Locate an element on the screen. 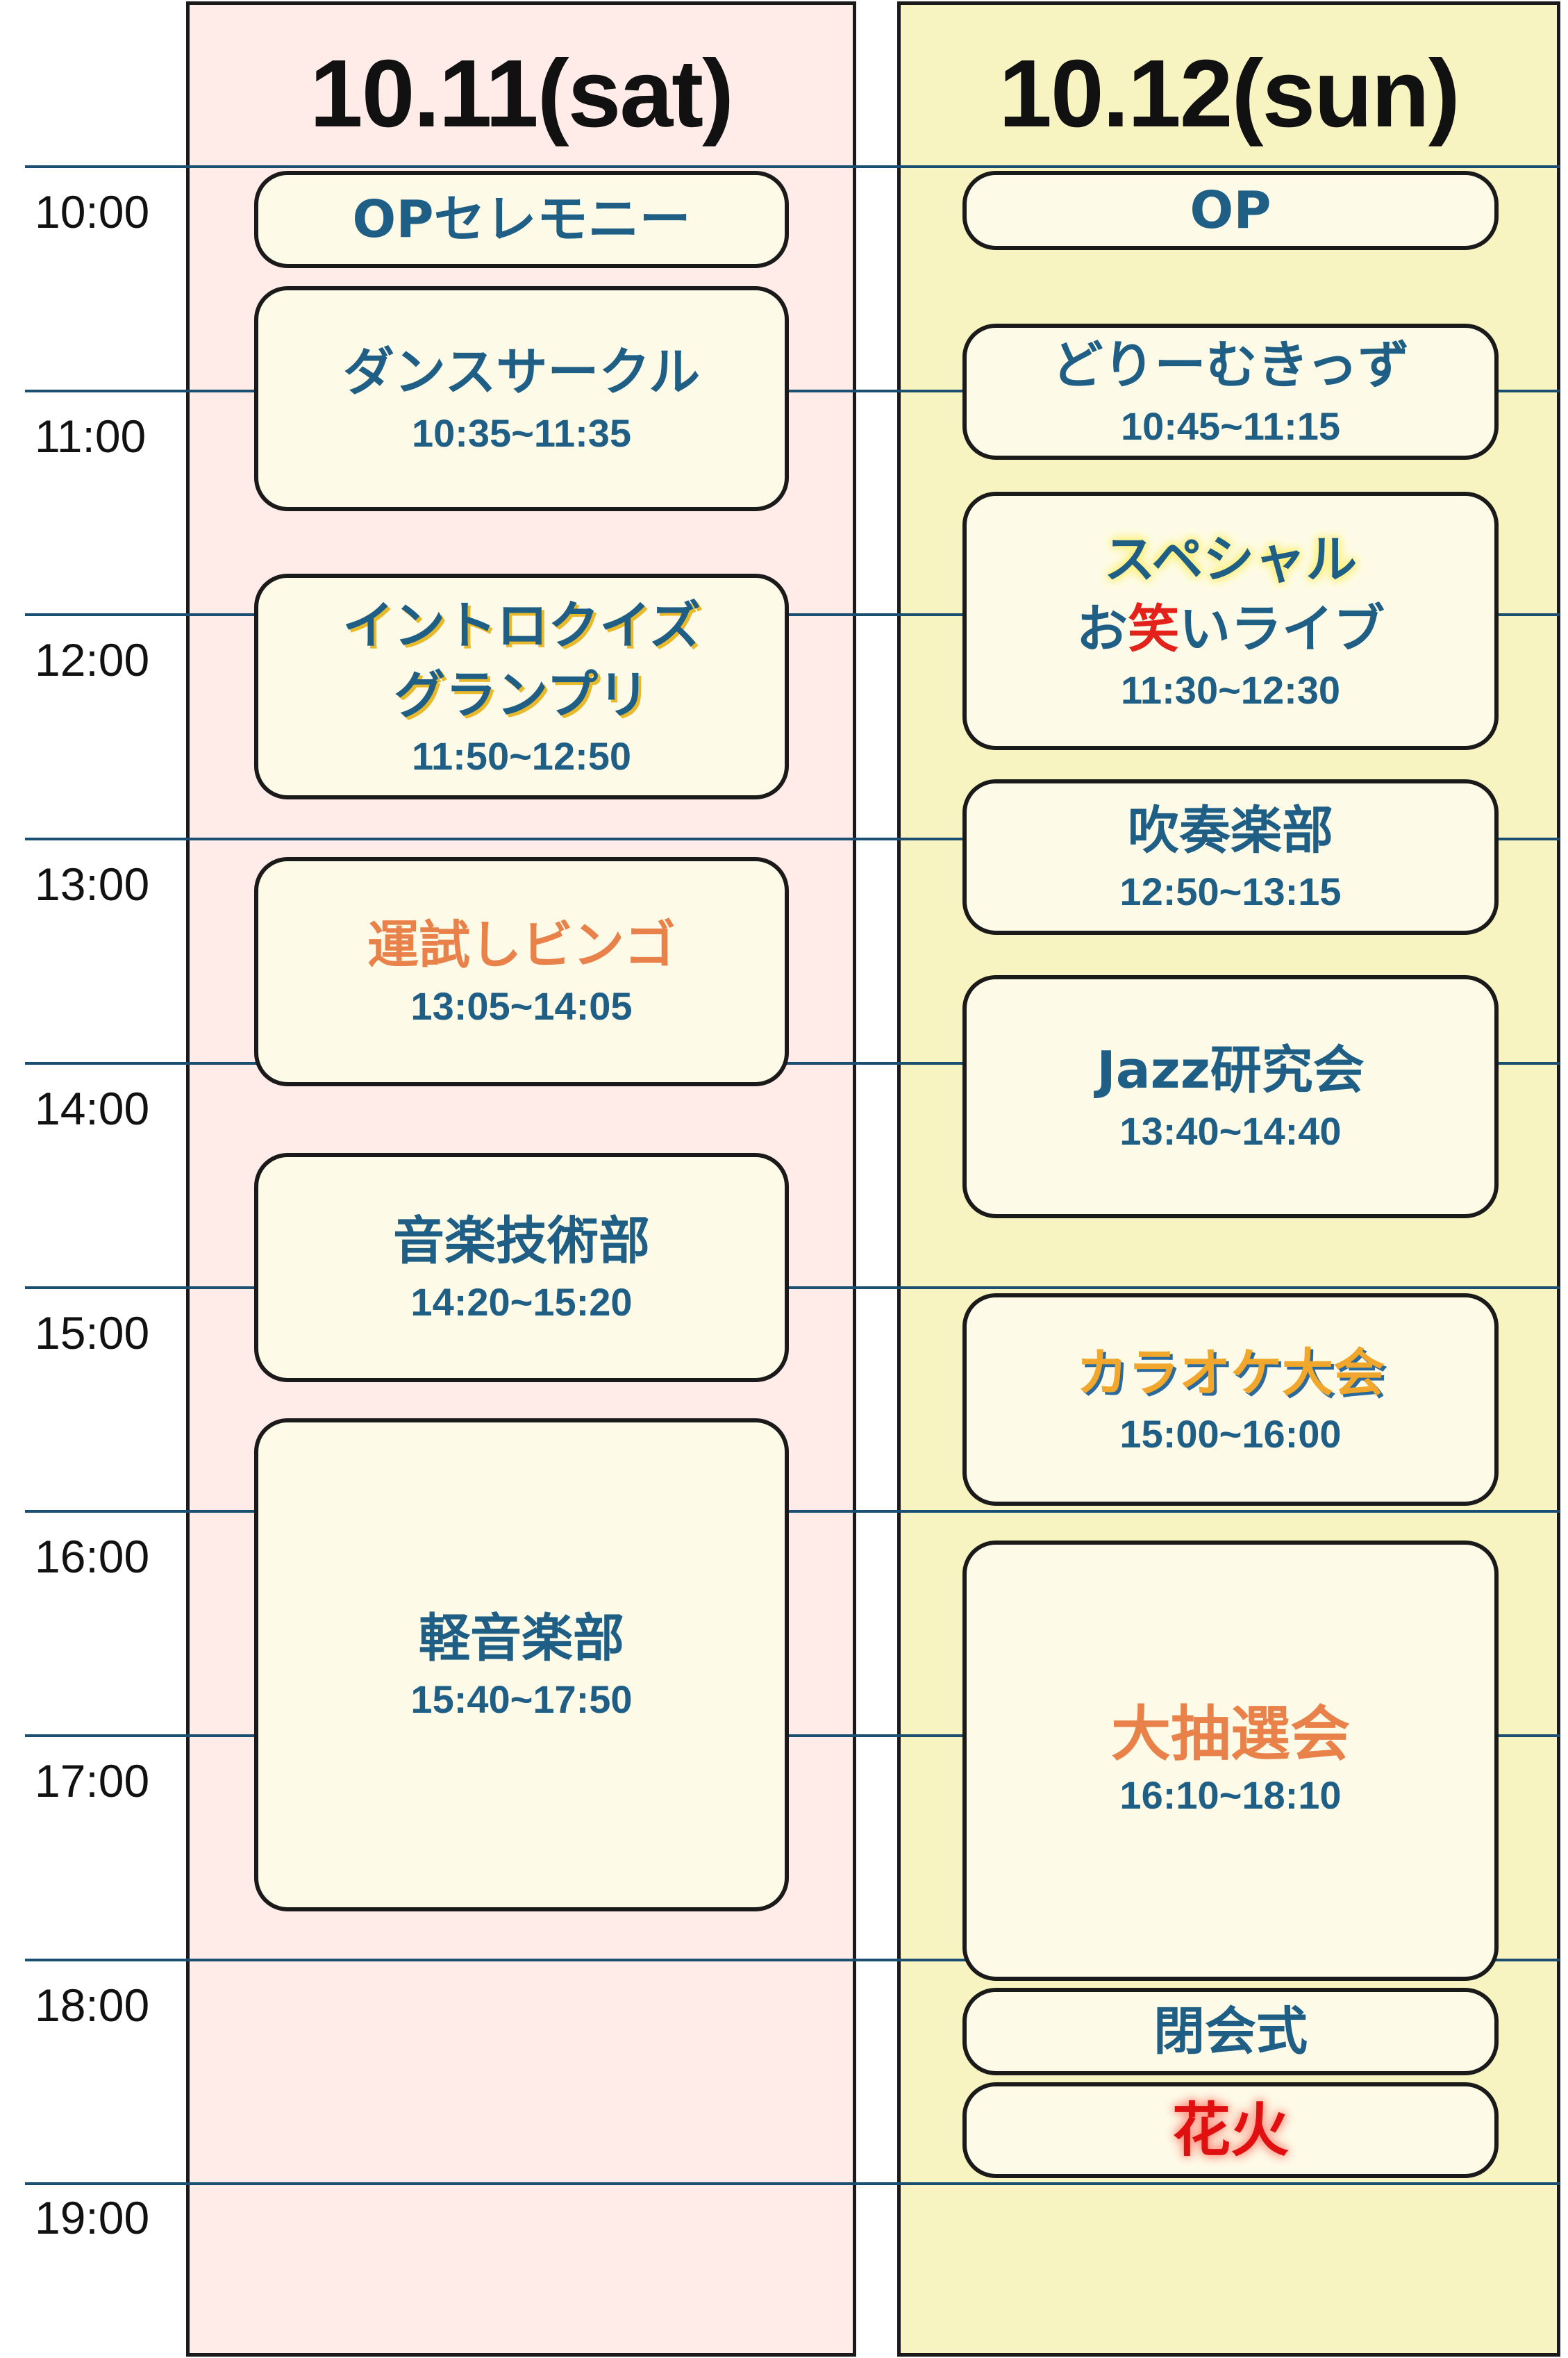 The height and width of the screenshot is (2358, 1568). event-jazz-club: Jazz研究会 13:40~14:40 is located at coordinates (1230, 1096).